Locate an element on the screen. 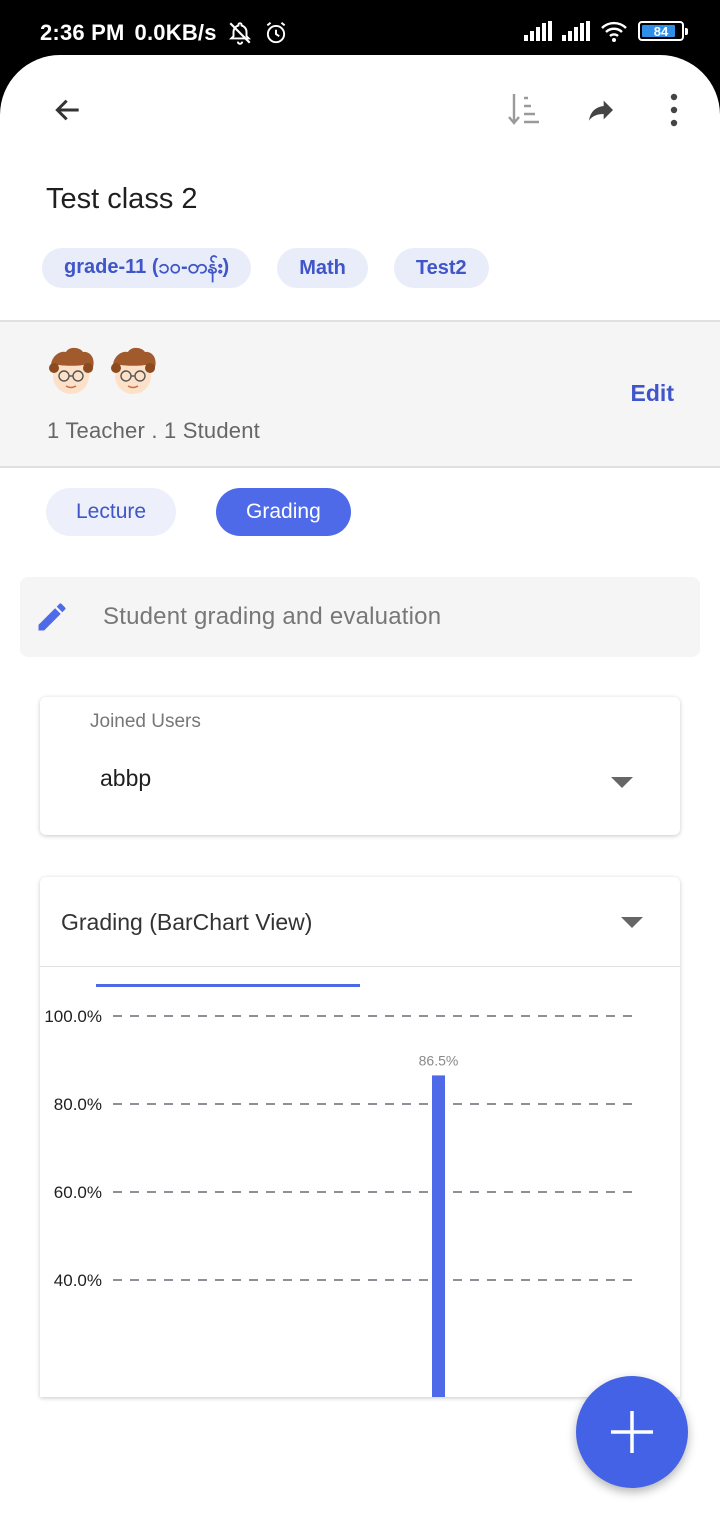 The height and width of the screenshot is (1520, 720). status-right: 84 is located at coordinates (606, 31).